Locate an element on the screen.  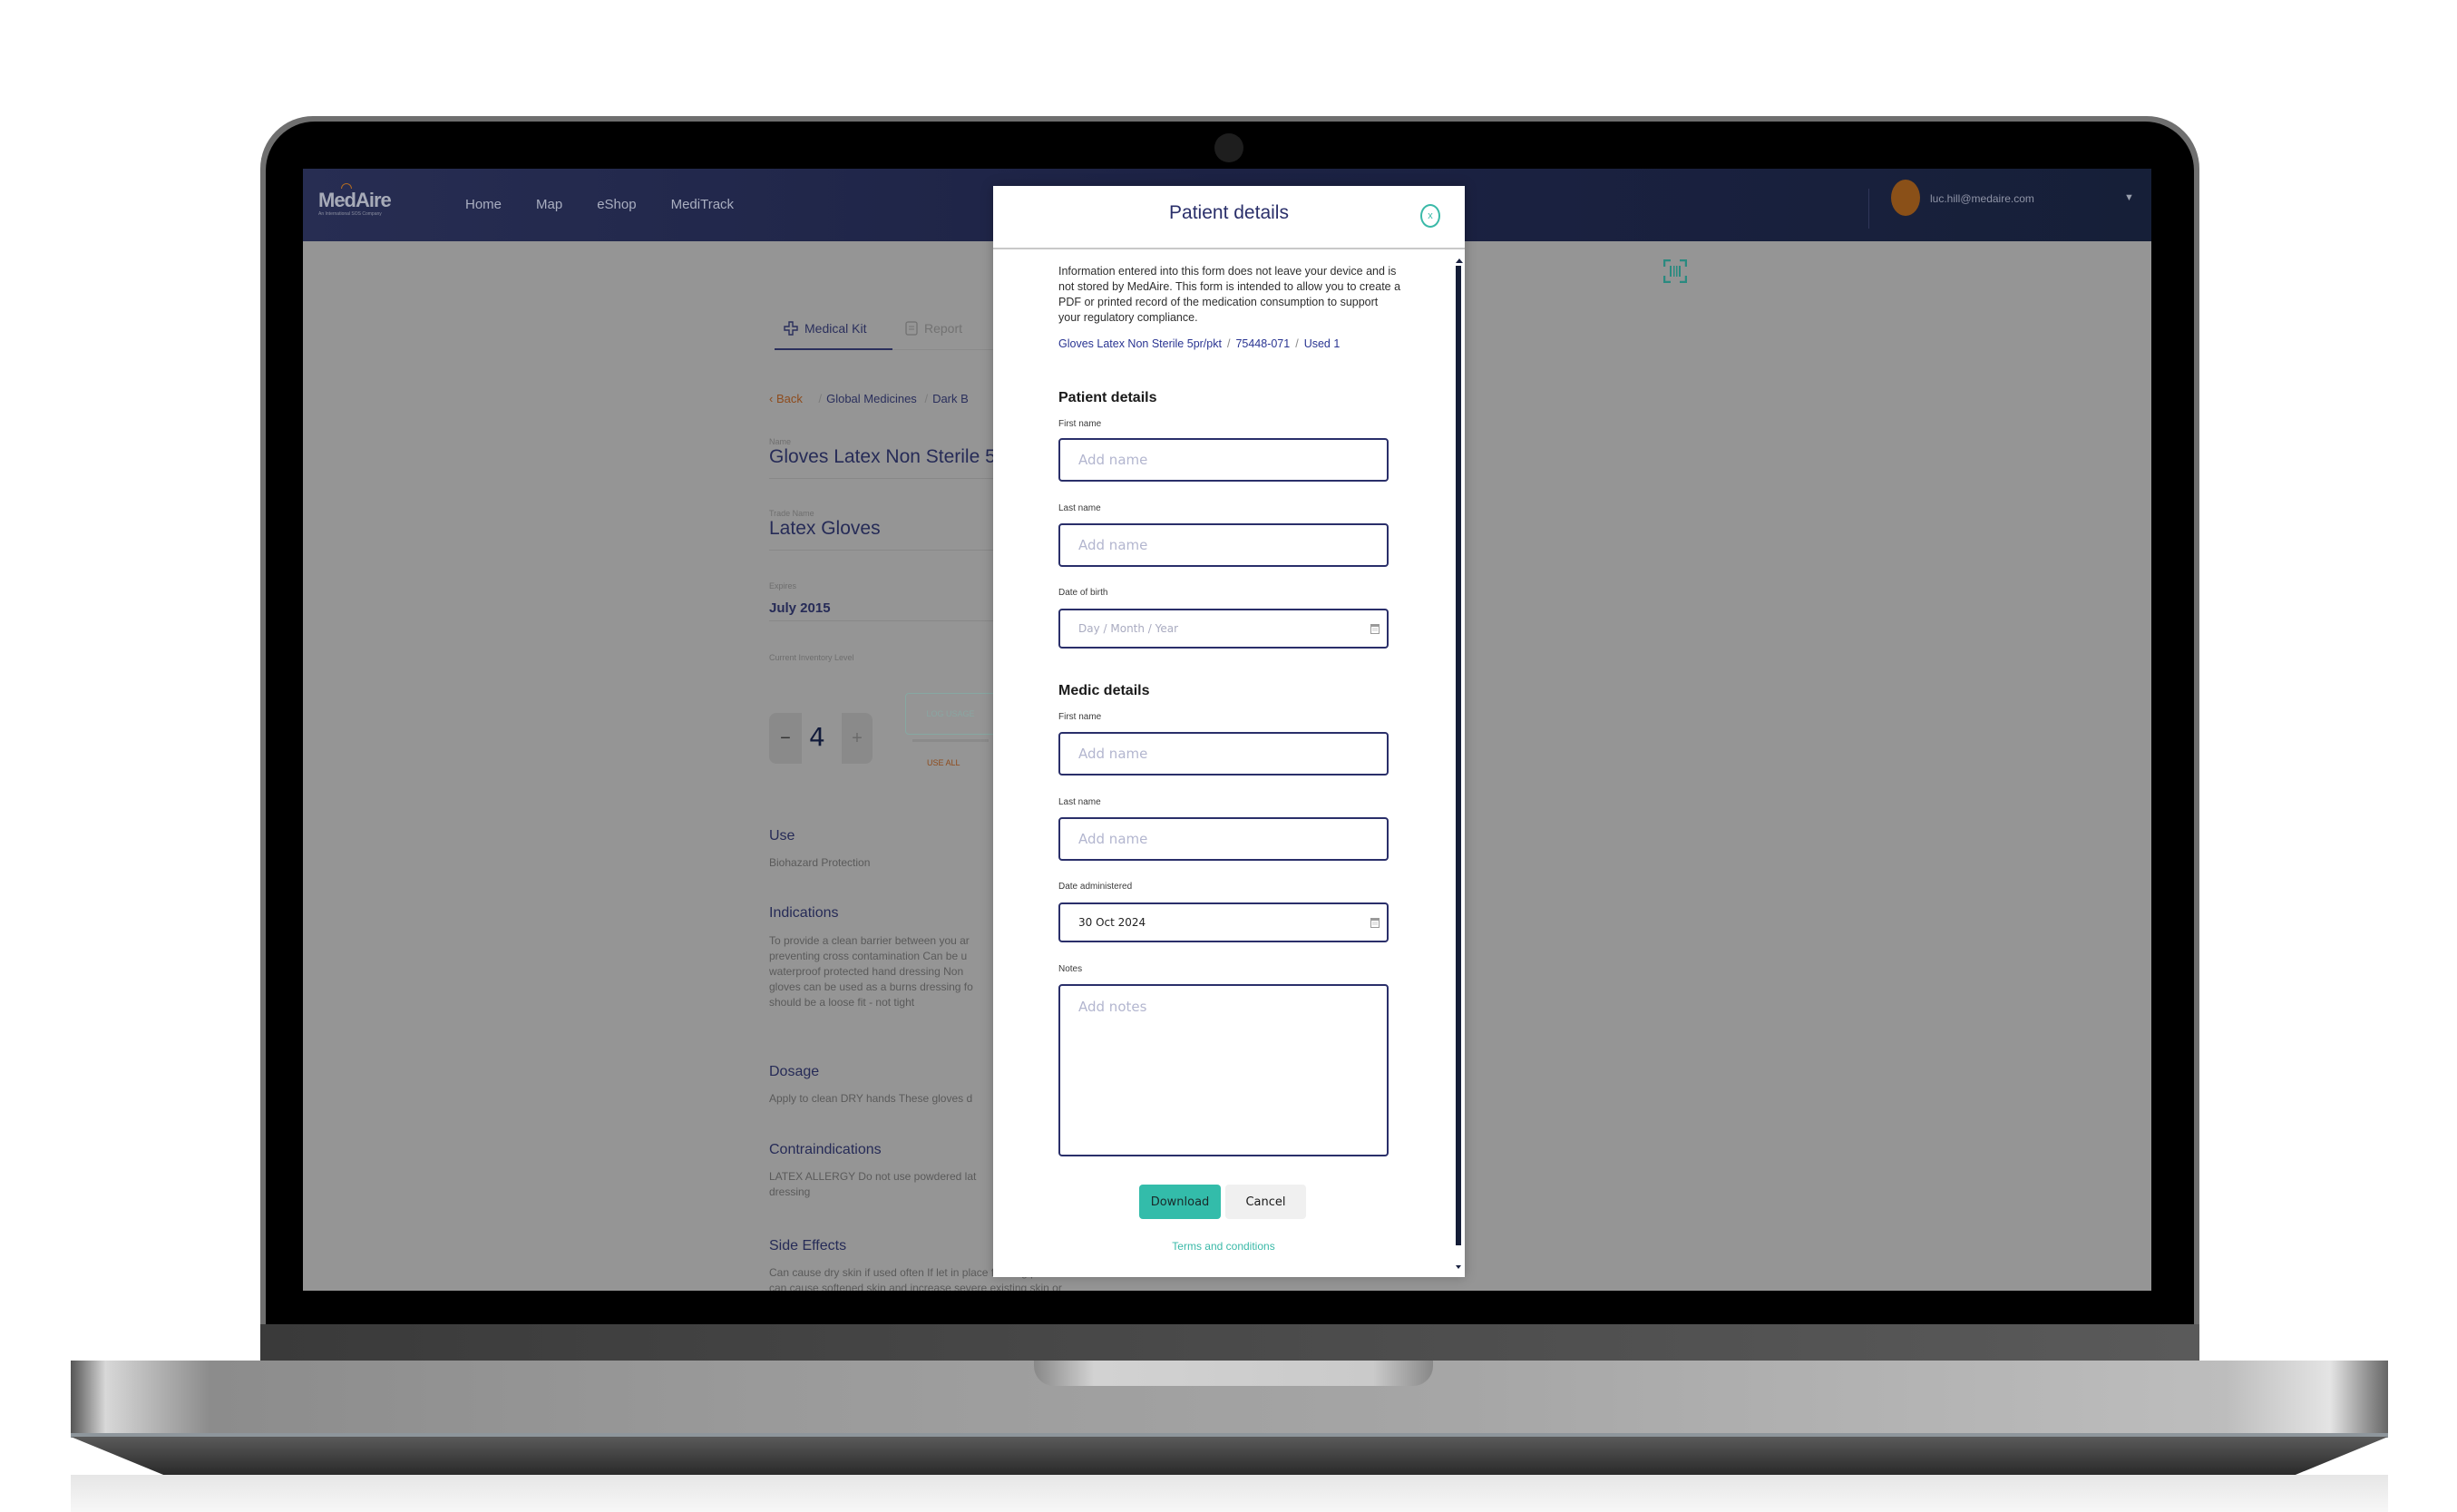
nav-eshop: eShop is located at coordinates (616, 204).